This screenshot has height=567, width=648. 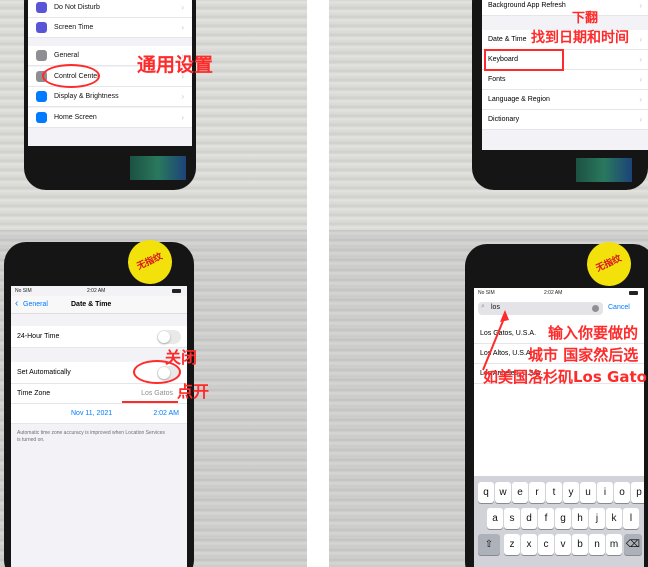 I want to click on date-time-value-row: Nov 11, 2021 2:02 AM, so click(x=99, y=414).